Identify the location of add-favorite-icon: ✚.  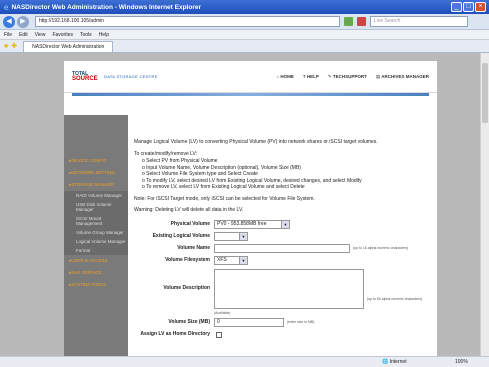
(14, 46).